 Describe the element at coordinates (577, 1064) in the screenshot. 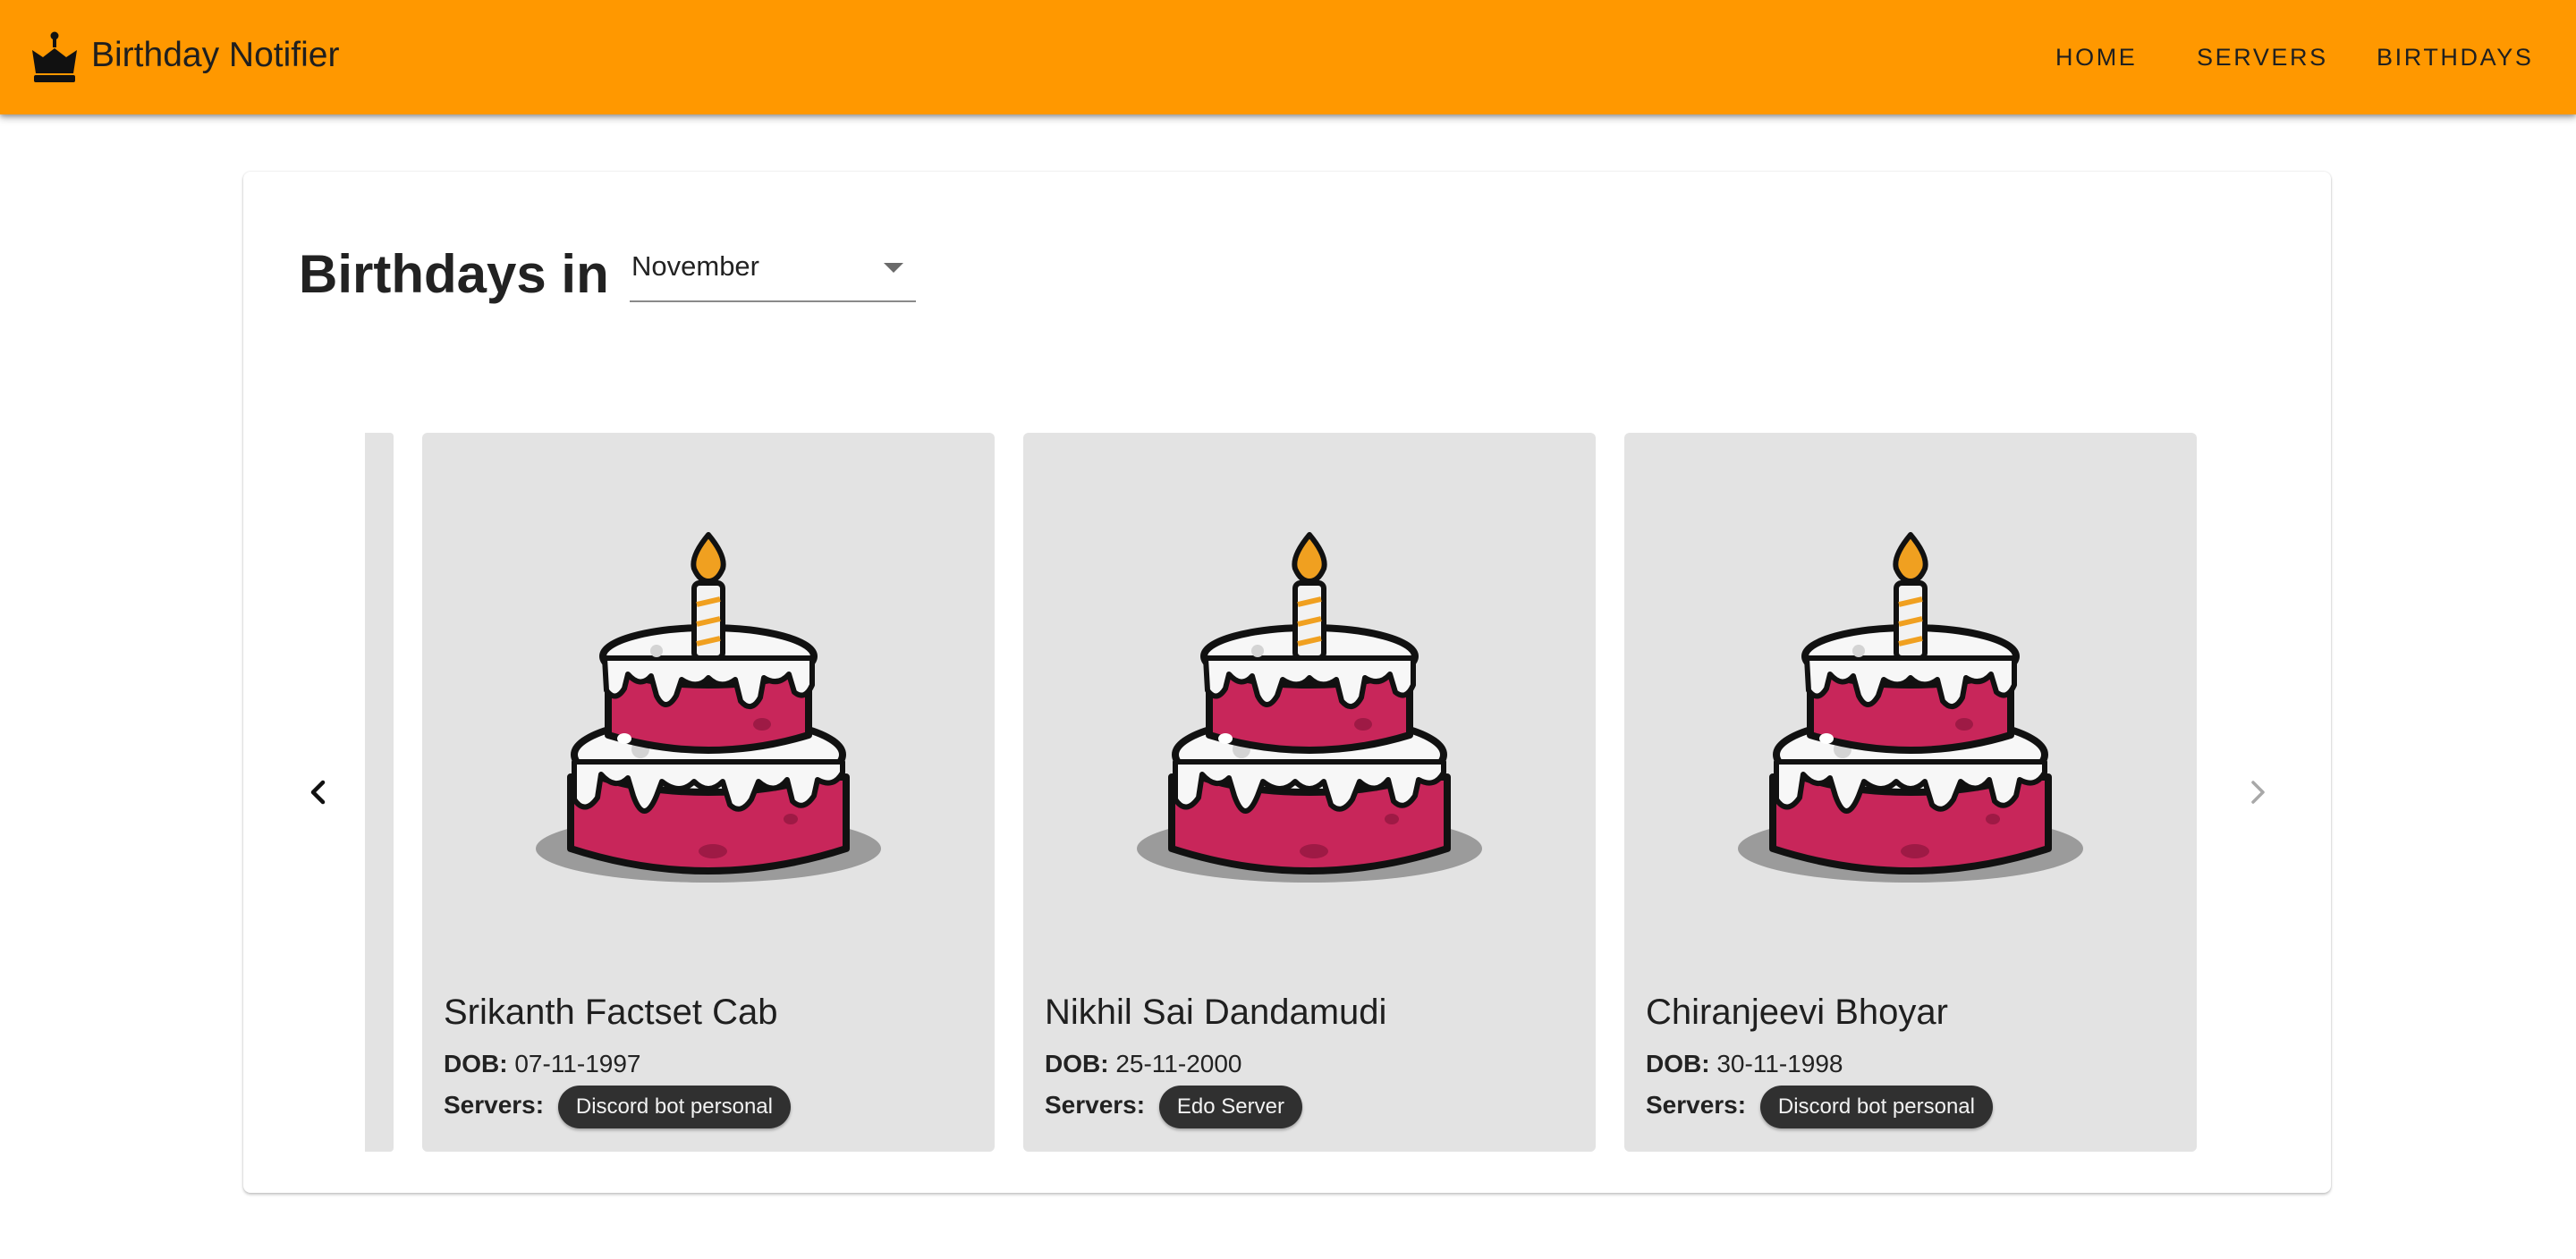

I see `dob-value: 07-11-1997` at that location.